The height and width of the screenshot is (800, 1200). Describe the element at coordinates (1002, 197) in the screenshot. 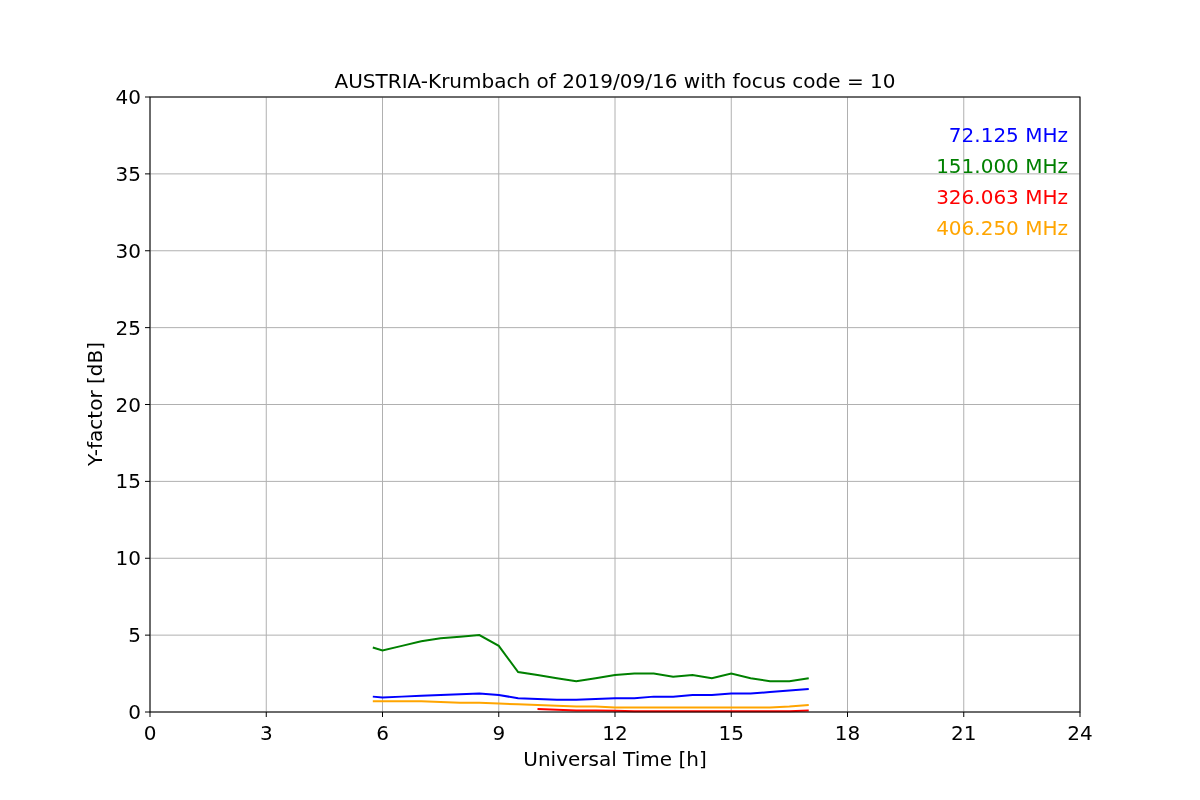

I see `legend-label: 326.063 MHz` at that location.